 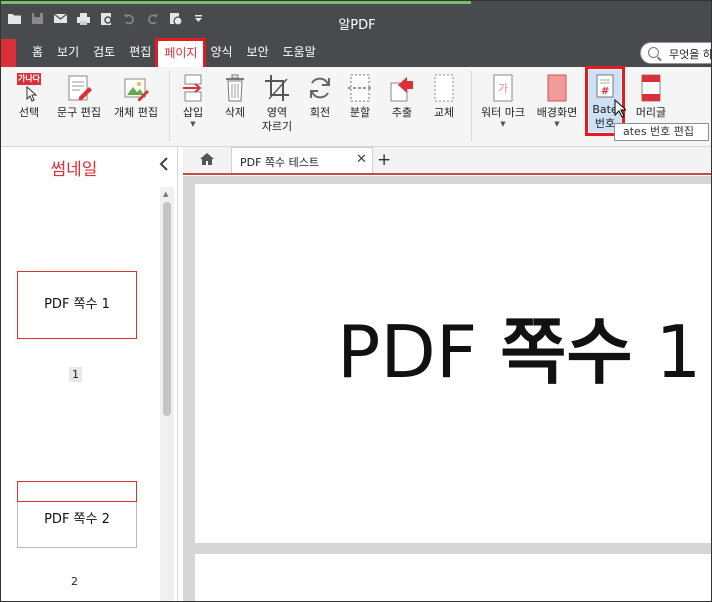 I want to click on menu-review: 검토, so click(x=104, y=53).